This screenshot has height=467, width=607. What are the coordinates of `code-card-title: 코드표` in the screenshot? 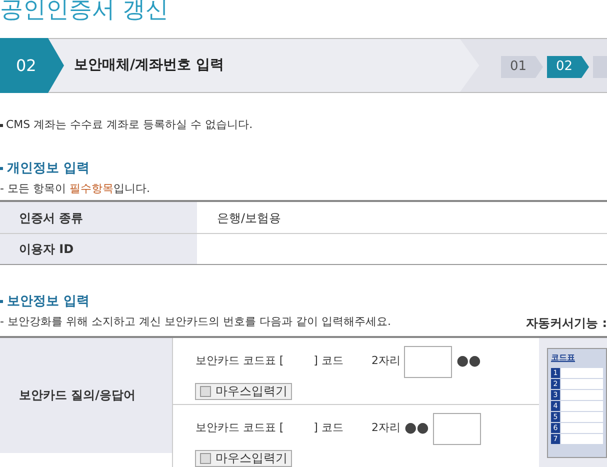 It's located at (563, 358).